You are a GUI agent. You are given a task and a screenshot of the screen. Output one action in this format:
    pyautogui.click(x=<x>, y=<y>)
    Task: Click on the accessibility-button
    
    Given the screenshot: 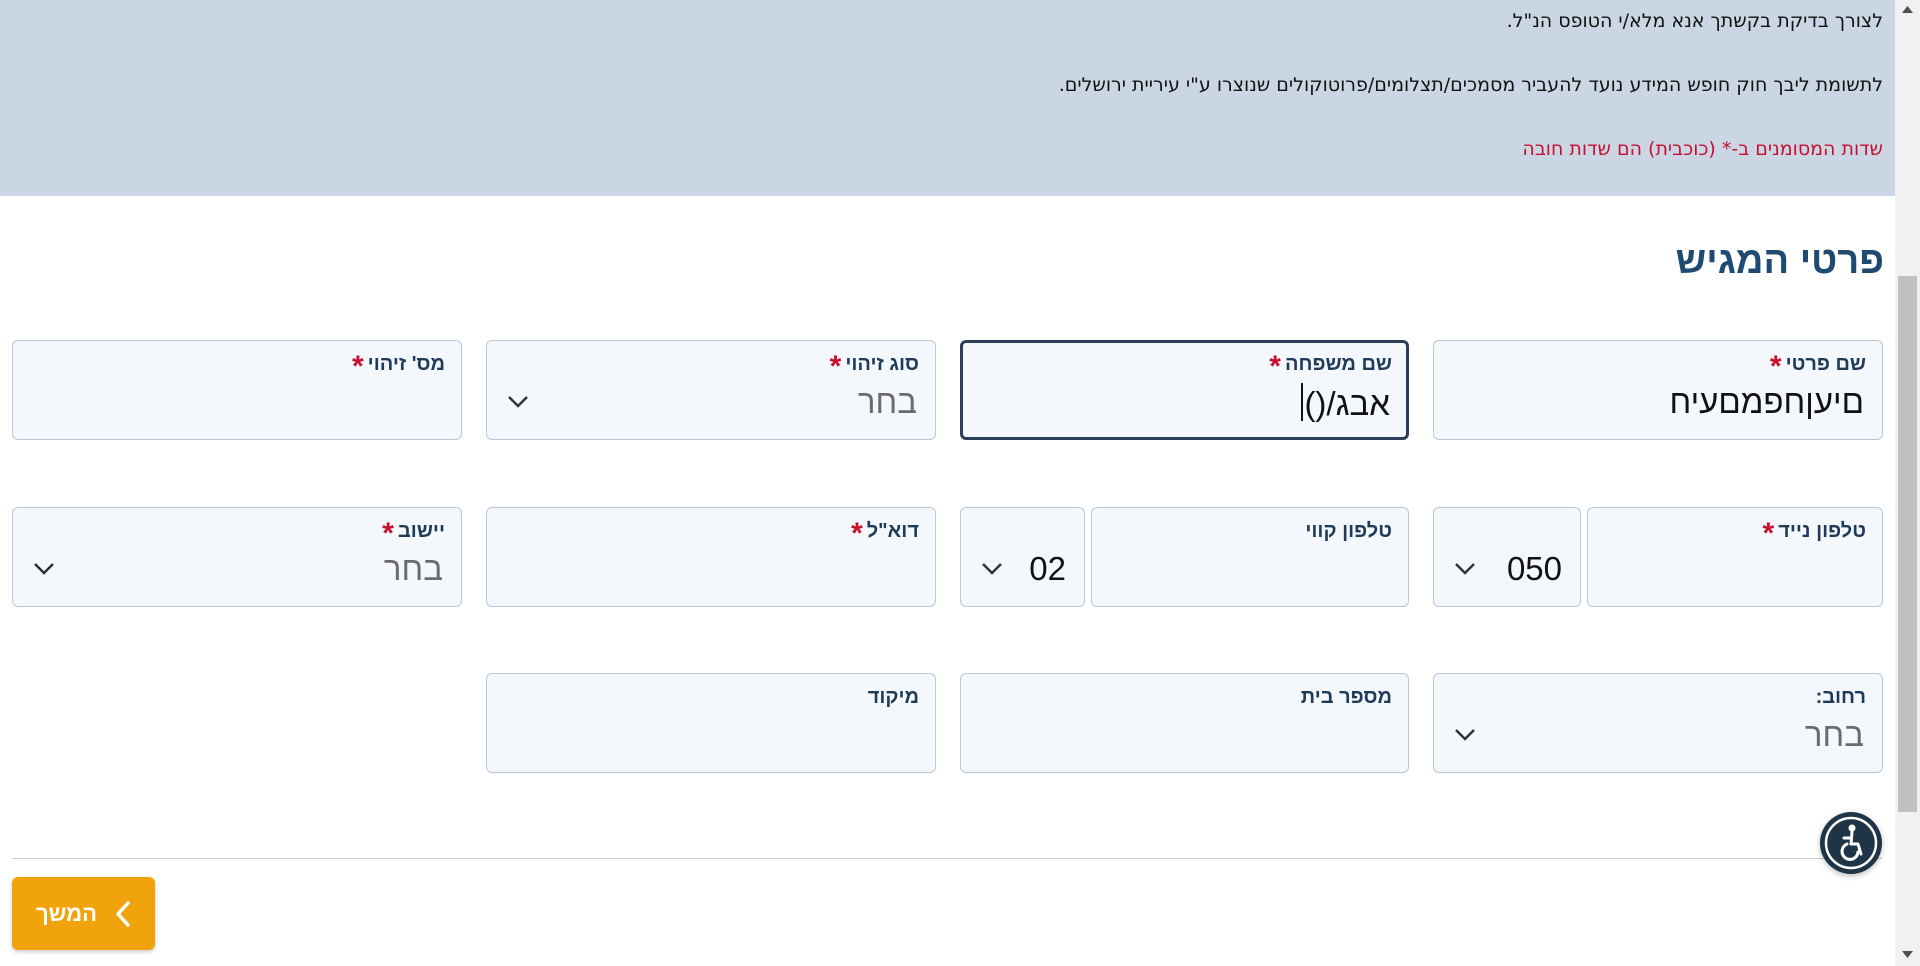 What is the action you would take?
    pyautogui.click(x=1851, y=843)
    